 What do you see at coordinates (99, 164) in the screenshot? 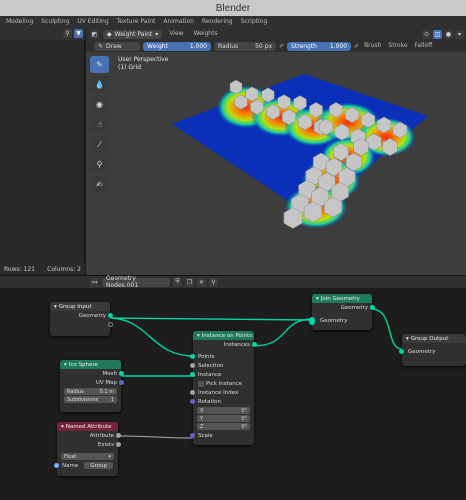
I see `sample-weight-icon: ⚲` at bounding box center [99, 164].